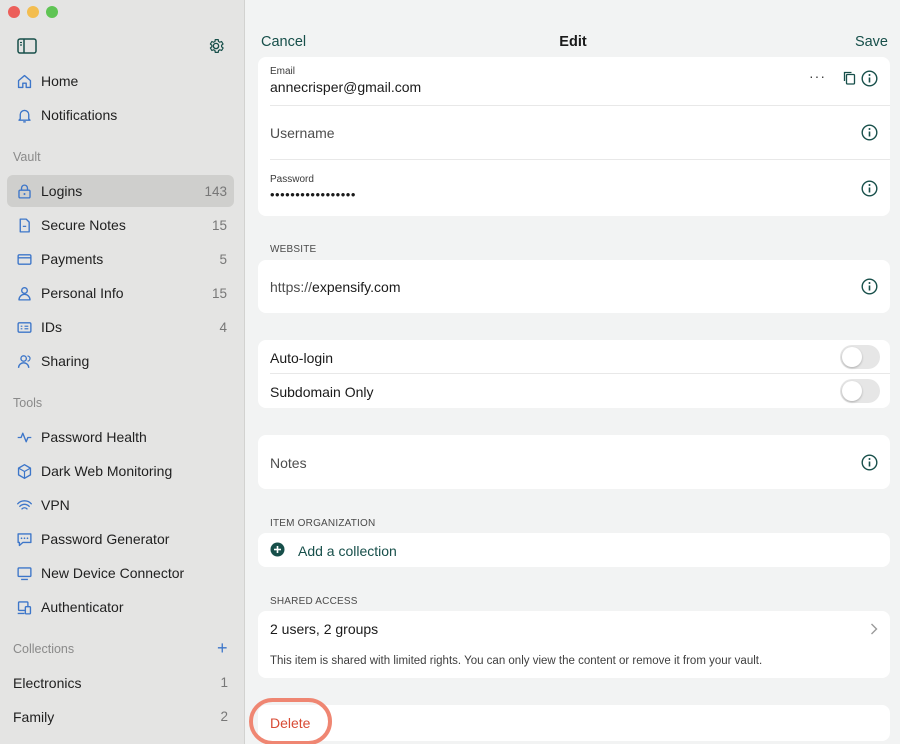  Describe the element at coordinates (24, 505) in the screenshot. I see `wifi-icon` at that location.